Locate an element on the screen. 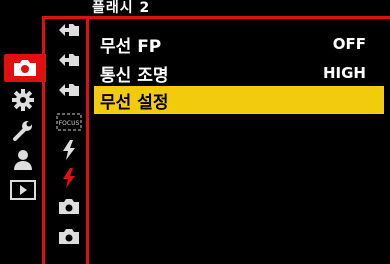 The image size is (390, 264). subtab-focus: FOCUS is located at coordinates (69, 122).